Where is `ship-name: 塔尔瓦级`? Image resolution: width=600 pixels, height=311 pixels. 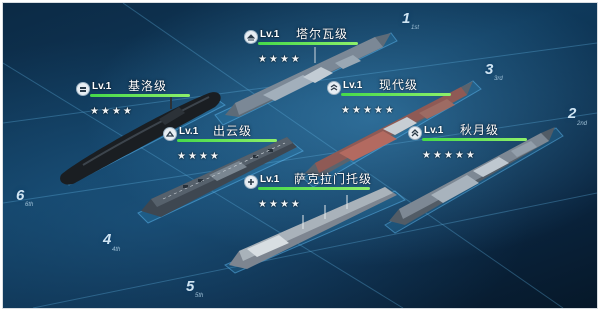 ship-name: 塔尔瓦级 is located at coordinates (322, 34).